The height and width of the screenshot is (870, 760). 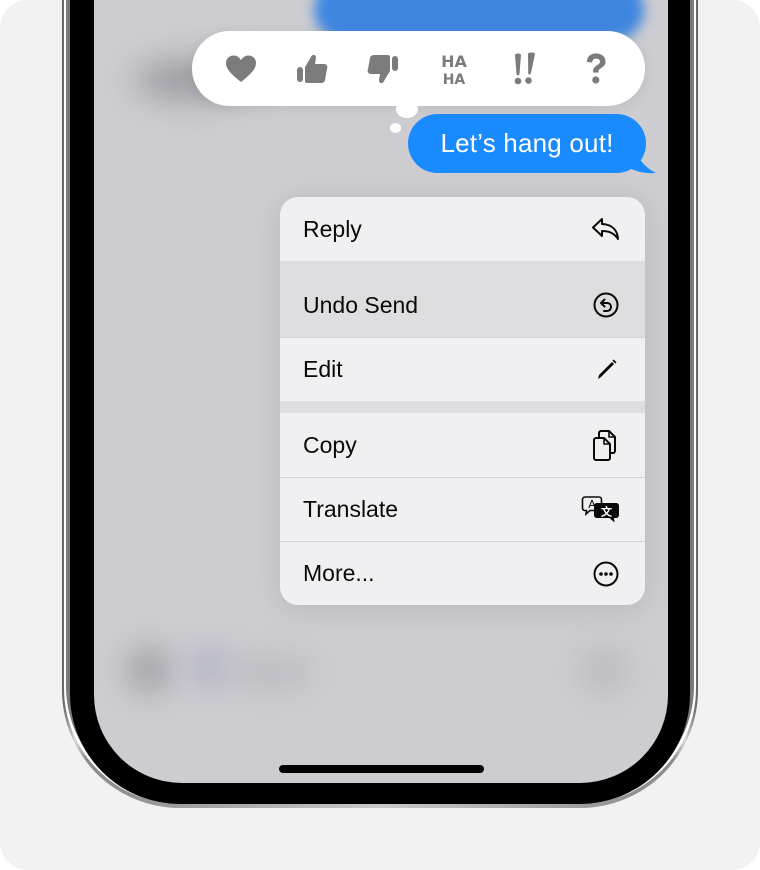 I want to click on reaction-haha: HA HA, so click(x=454, y=69).